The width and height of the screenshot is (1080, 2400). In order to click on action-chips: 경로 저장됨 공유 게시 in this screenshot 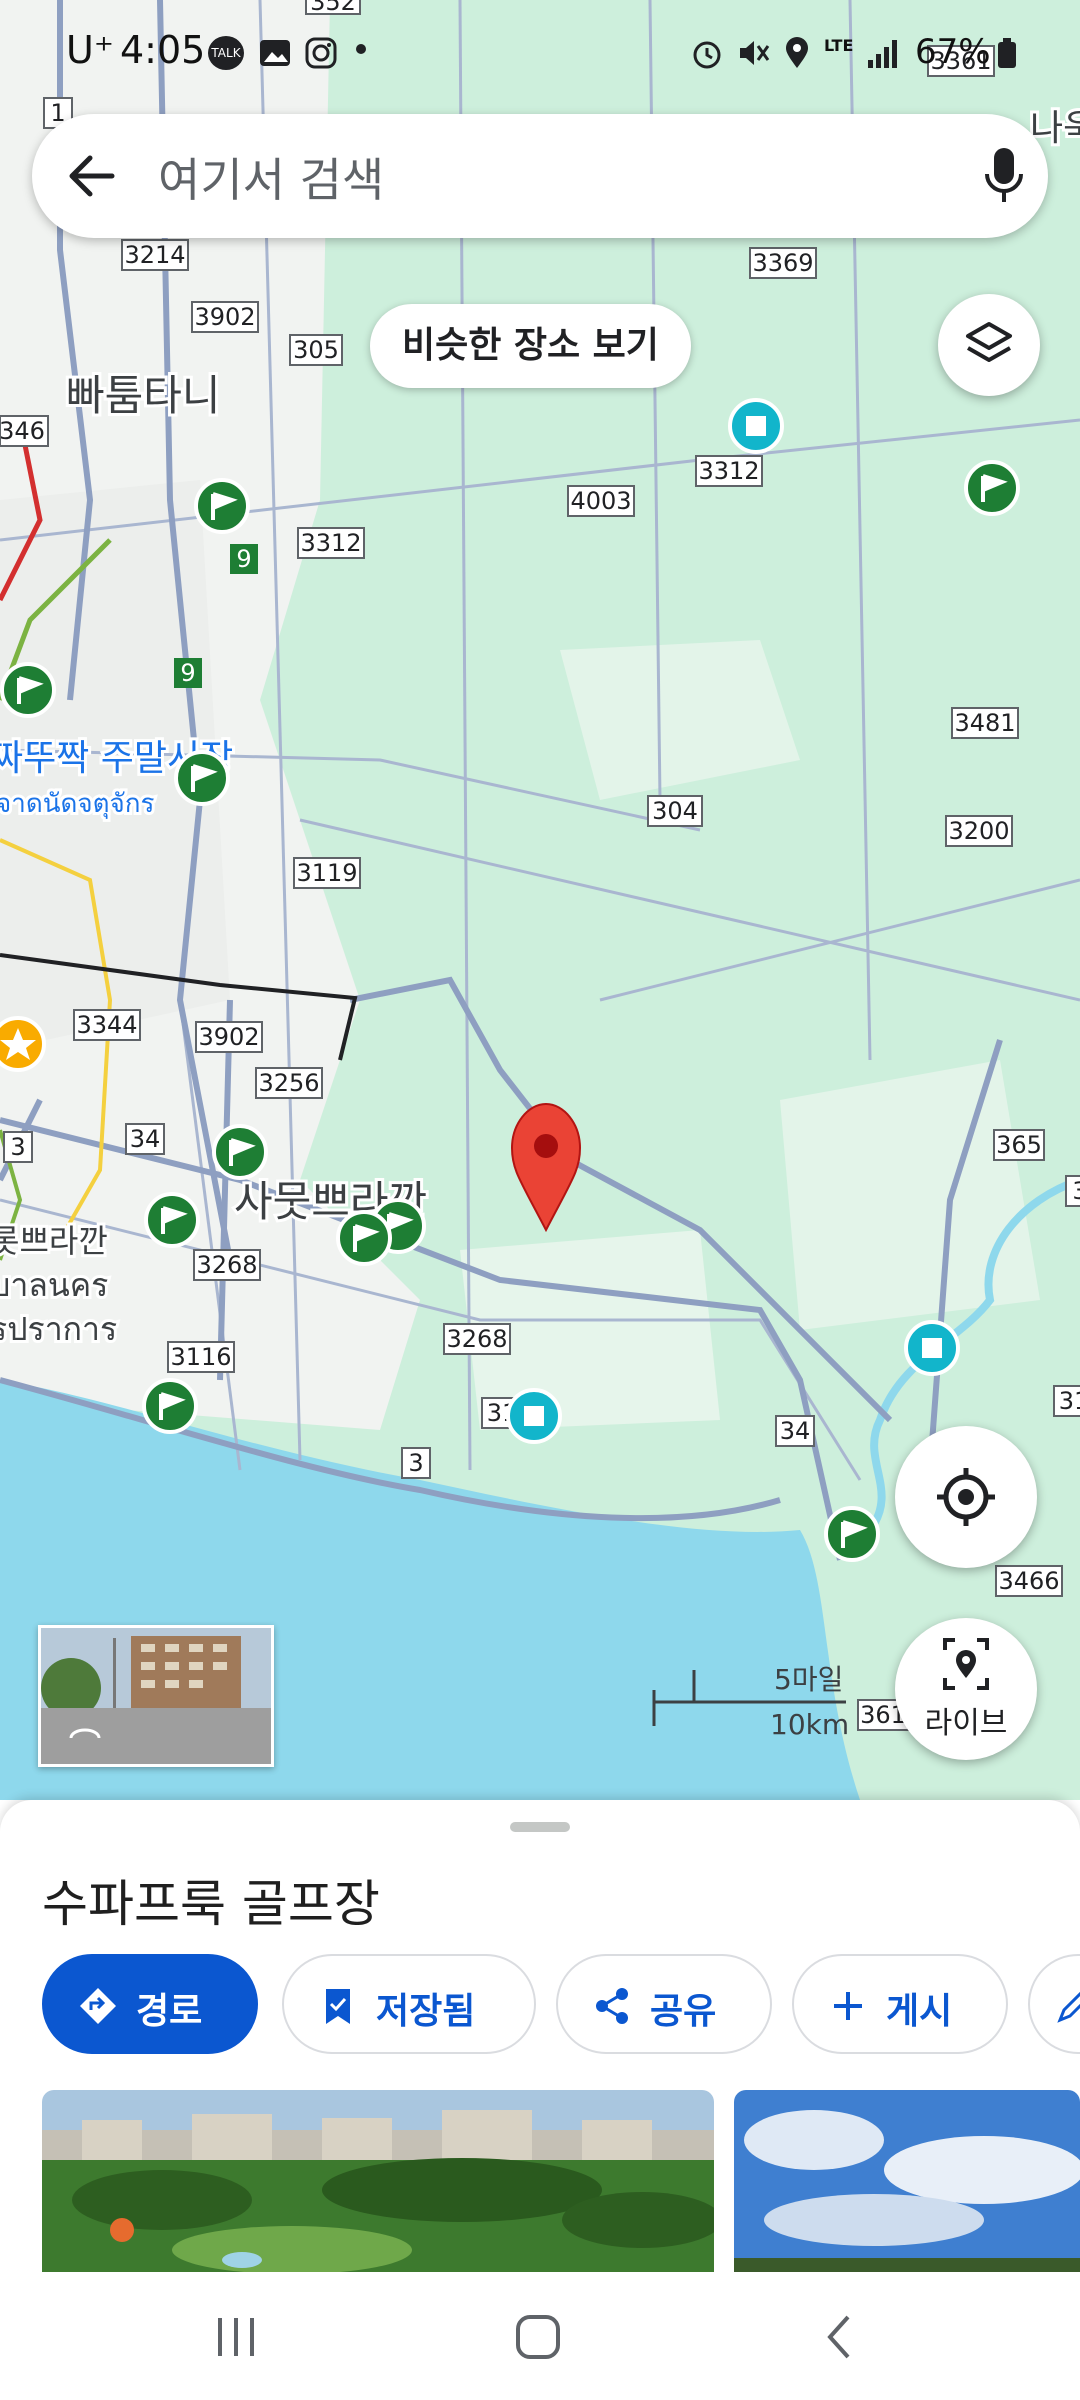, I will do `click(561, 2006)`.